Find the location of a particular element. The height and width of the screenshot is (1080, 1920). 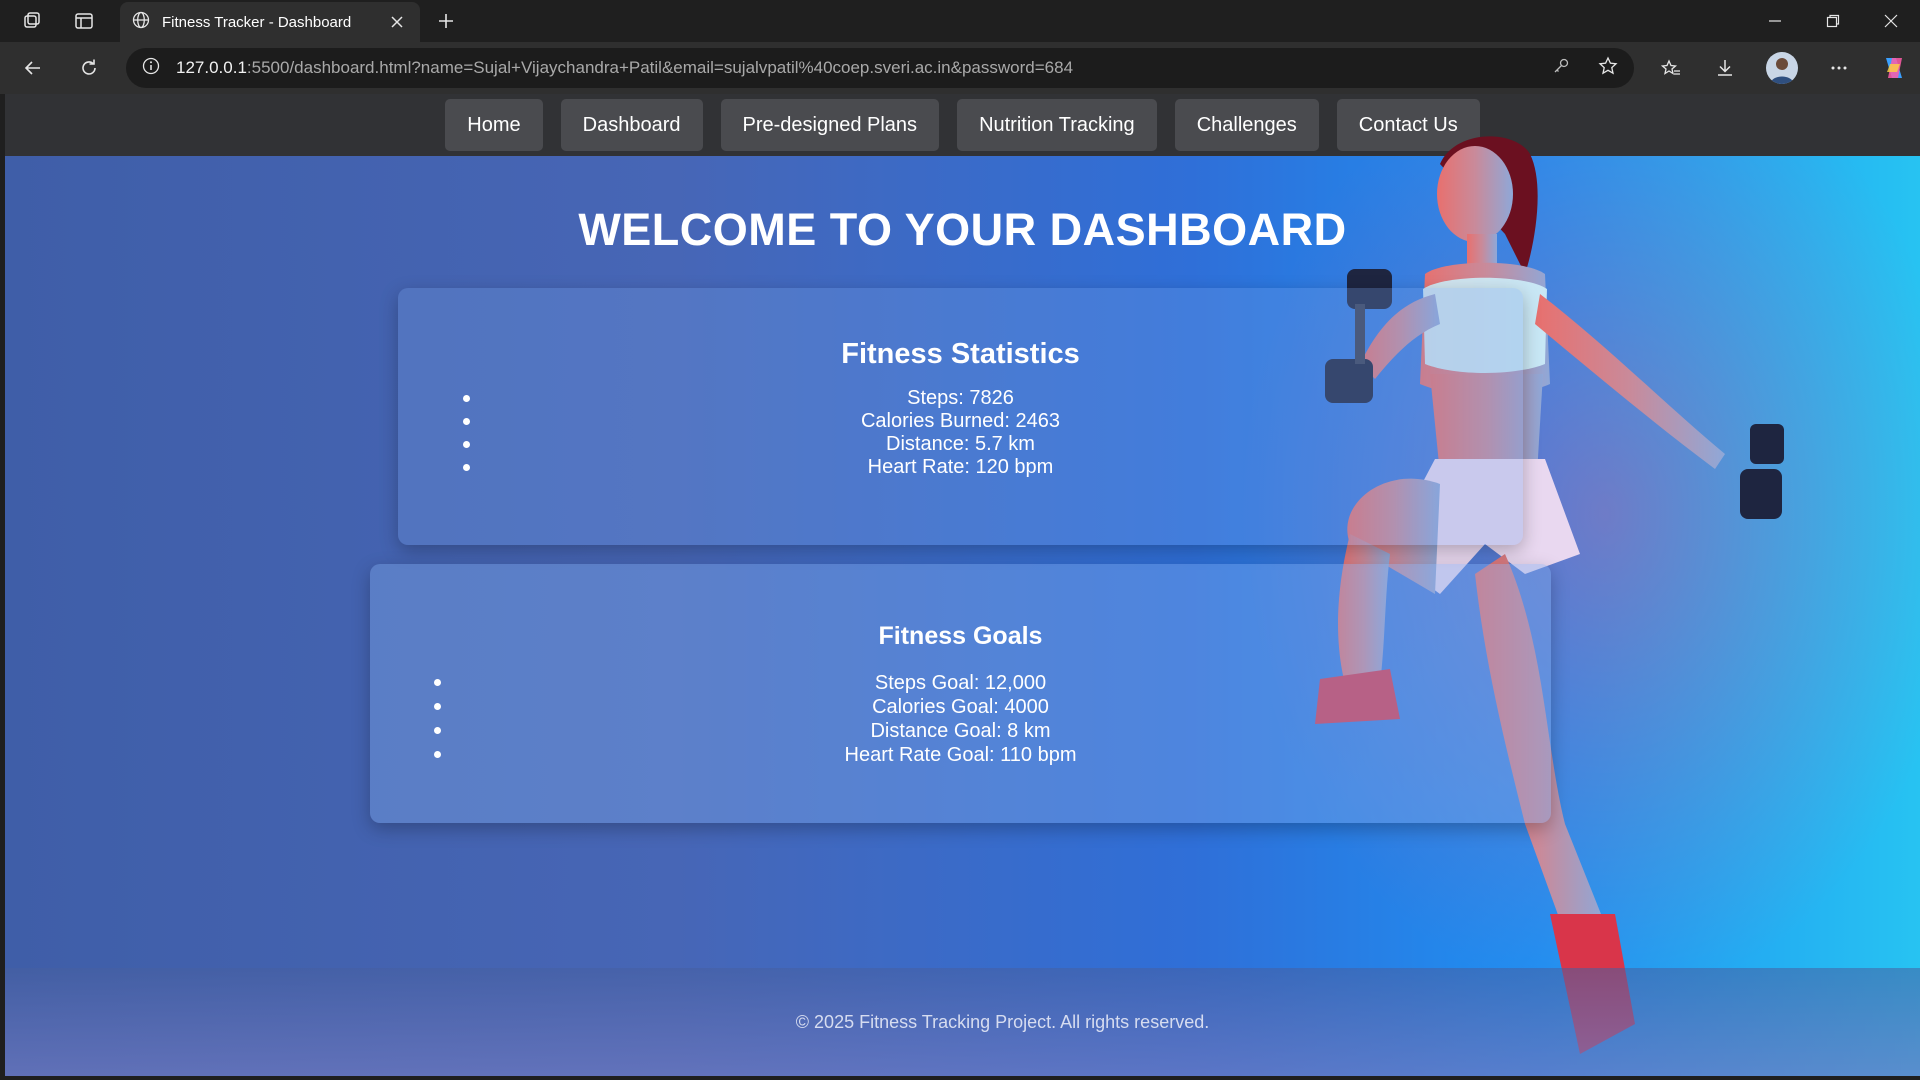

goal-heart-rate: Heart Rate Goal: 110 bpm is located at coordinates (960, 755).